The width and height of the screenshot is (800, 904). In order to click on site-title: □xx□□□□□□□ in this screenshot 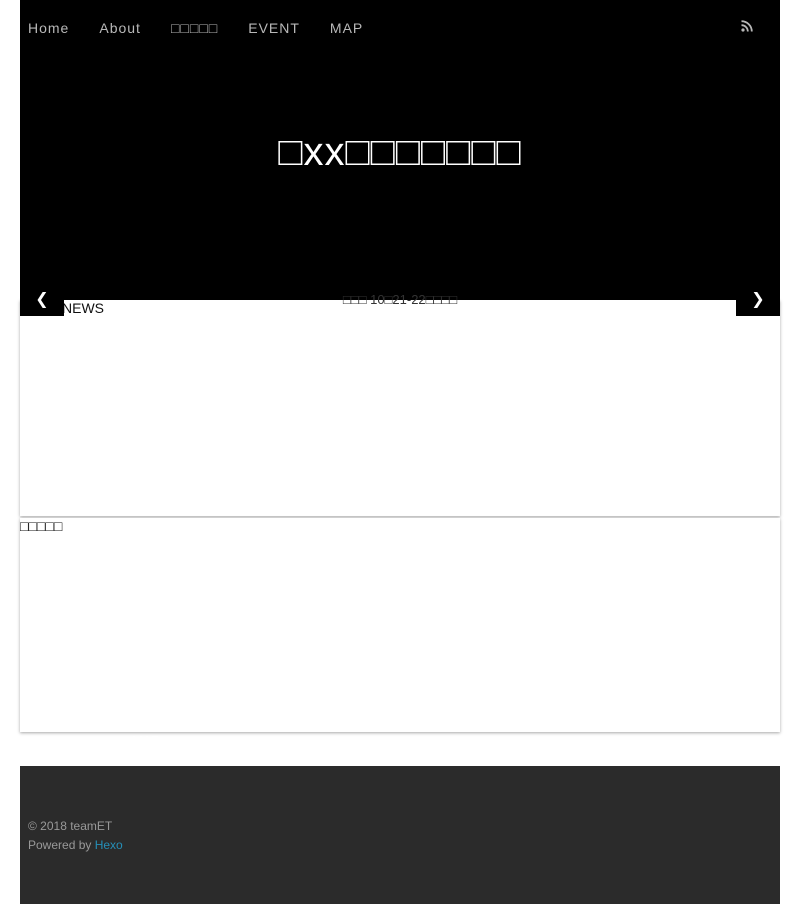, I will do `click(400, 152)`.